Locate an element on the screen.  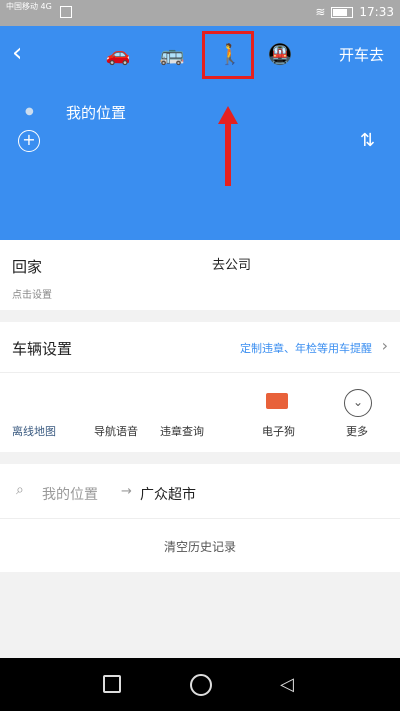
history-to: 广众超市 is located at coordinates (168, 494).